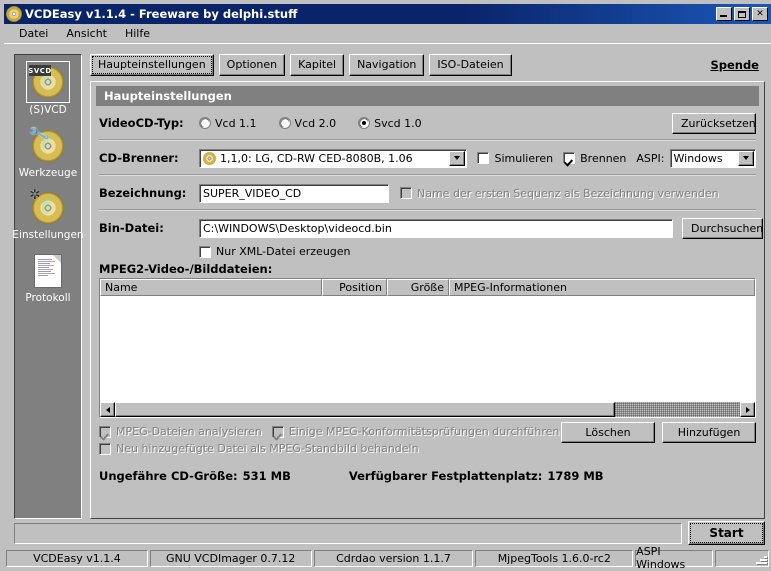 The width and height of the screenshot is (771, 571). I want to click on sidebar-item-label: Protokoll, so click(47, 299).